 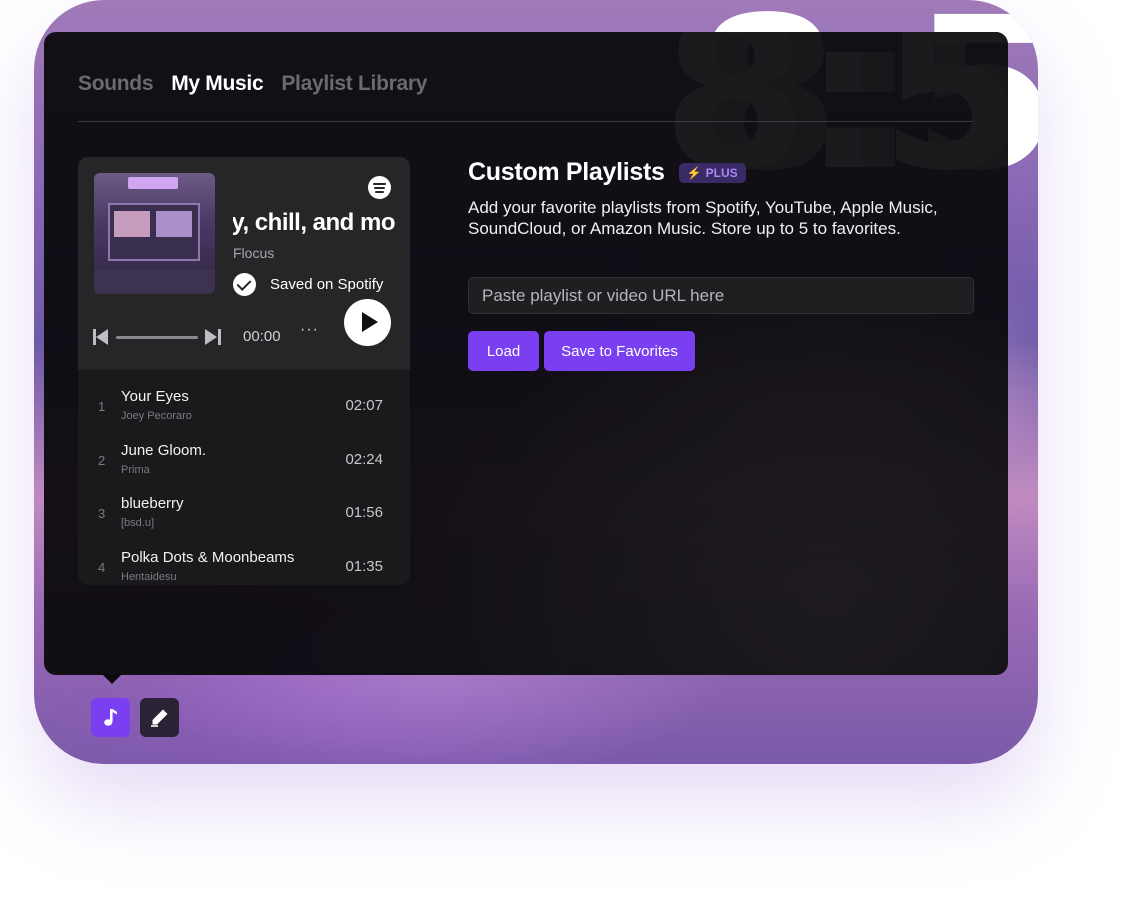 I want to click on track-number: 3, so click(x=102, y=513).